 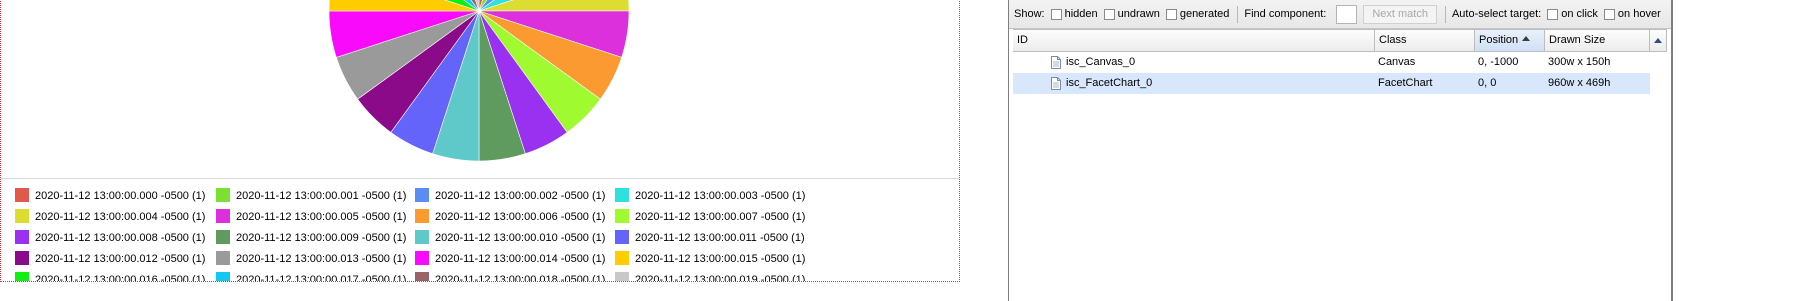 I want to click on column-header-drawn-size: Drawn Size, so click(x=1597, y=40).